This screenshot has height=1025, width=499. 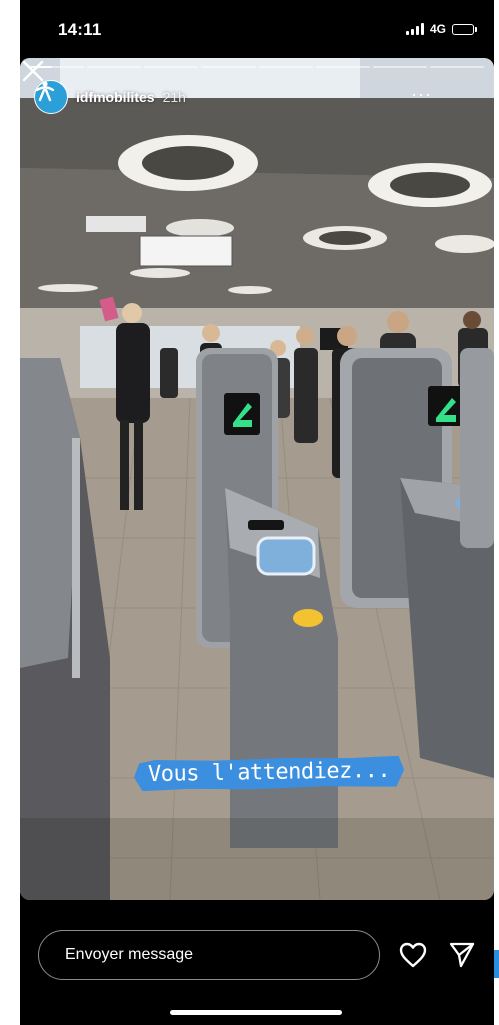 I want to click on status-indicators: 4G, so click(x=441, y=29).